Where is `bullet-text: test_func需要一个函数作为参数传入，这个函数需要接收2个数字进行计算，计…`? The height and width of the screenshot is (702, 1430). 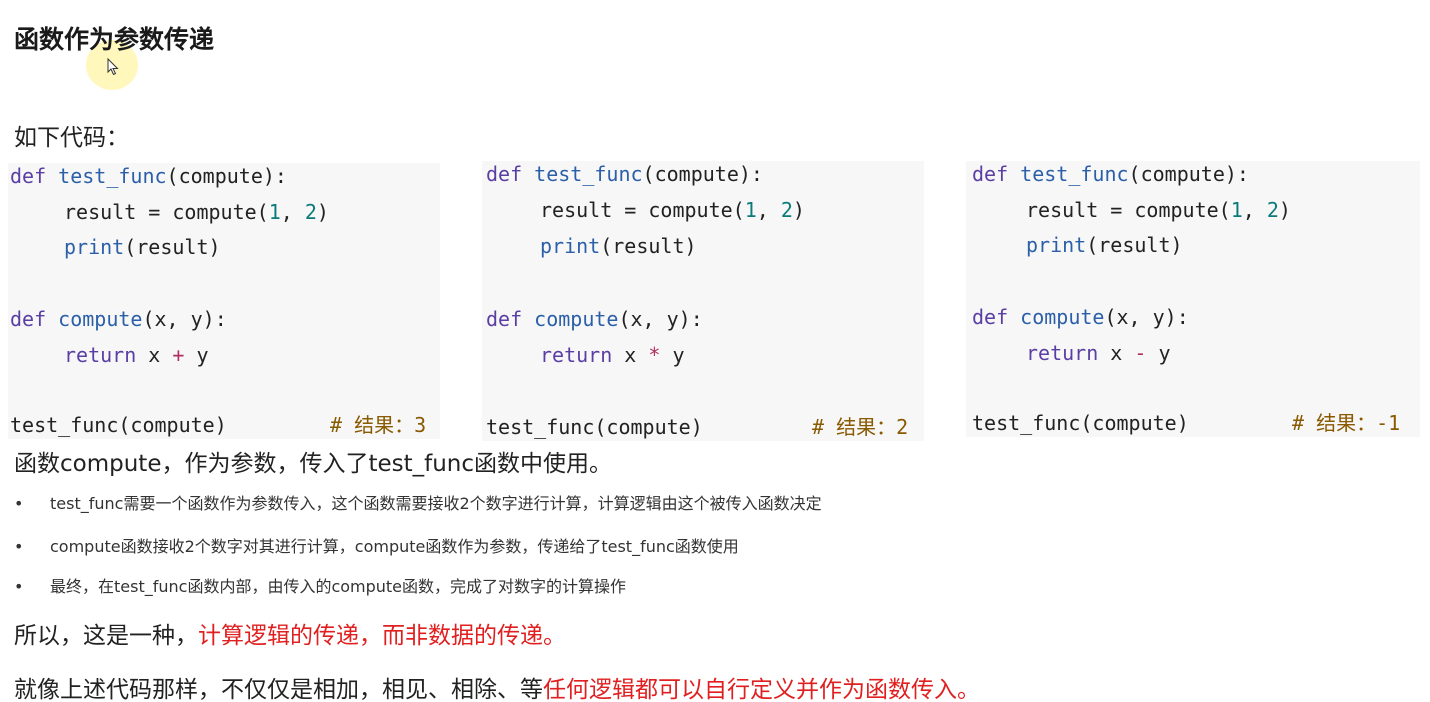 bullet-text: test_func需要一个函数作为参数传入，这个函数需要接收2个数字进行计算，计… is located at coordinates (436, 503).